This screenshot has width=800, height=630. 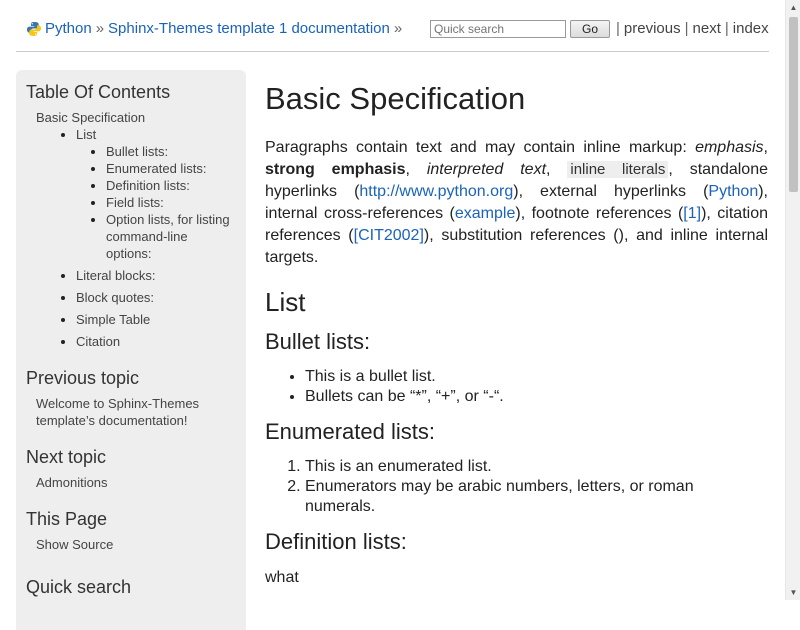 I want to click on header-search: Go, so click(x=520, y=29).